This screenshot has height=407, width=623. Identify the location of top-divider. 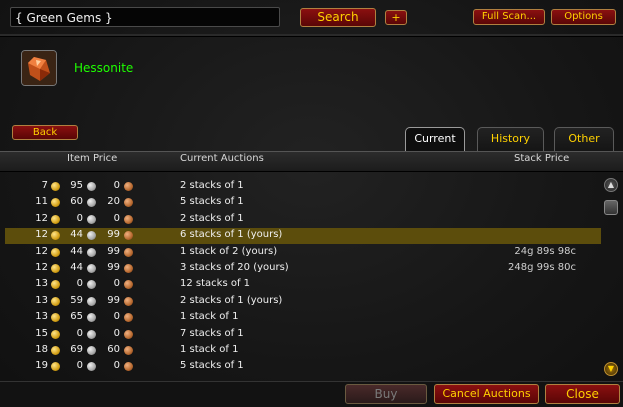
(311, 35).